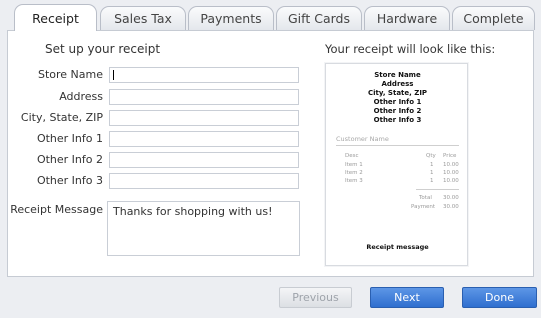 Image resolution: width=541 pixels, height=318 pixels. I want to click on preview-address: Address, so click(397, 84).